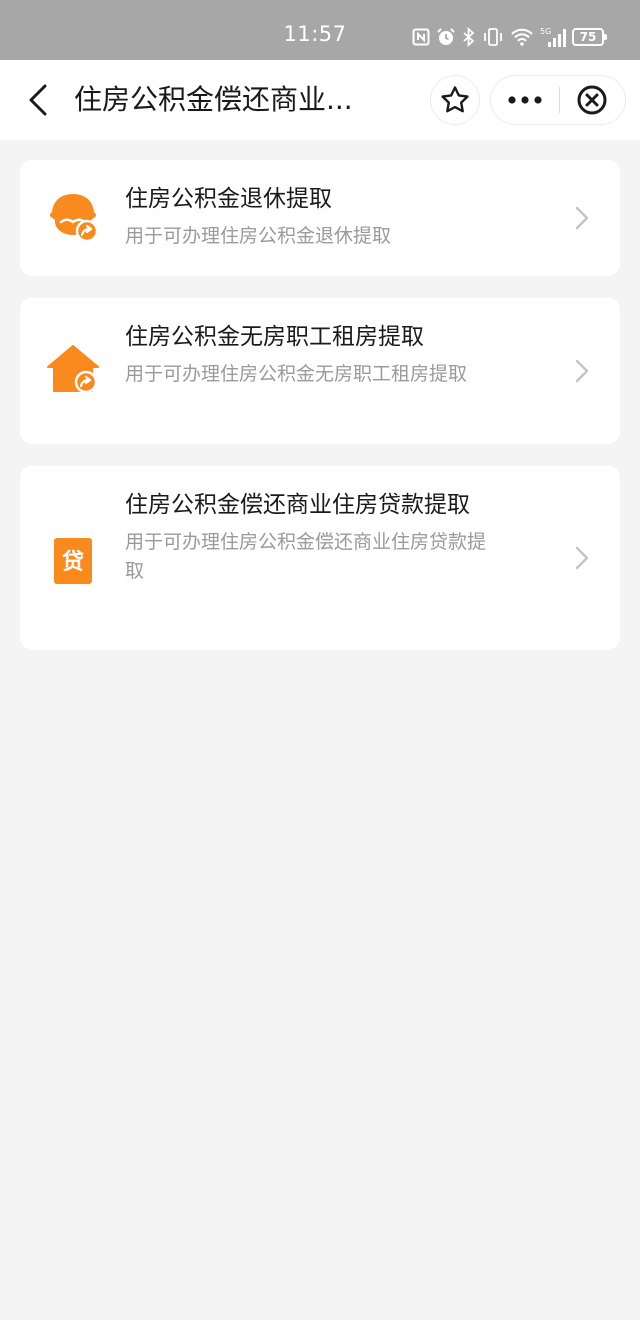 The height and width of the screenshot is (1320, 640). I want to click on list-item-retirement-withdrawal: 住房公积金退休提取 用于可办理住房公积金退休提取, so click(320, 218).